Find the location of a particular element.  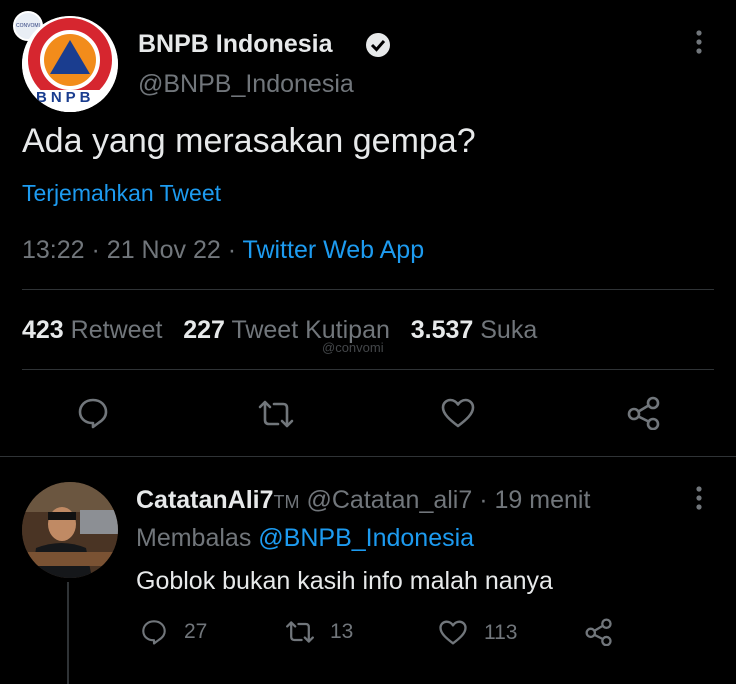

like-label: Suka is located at coordinates (509, 330).